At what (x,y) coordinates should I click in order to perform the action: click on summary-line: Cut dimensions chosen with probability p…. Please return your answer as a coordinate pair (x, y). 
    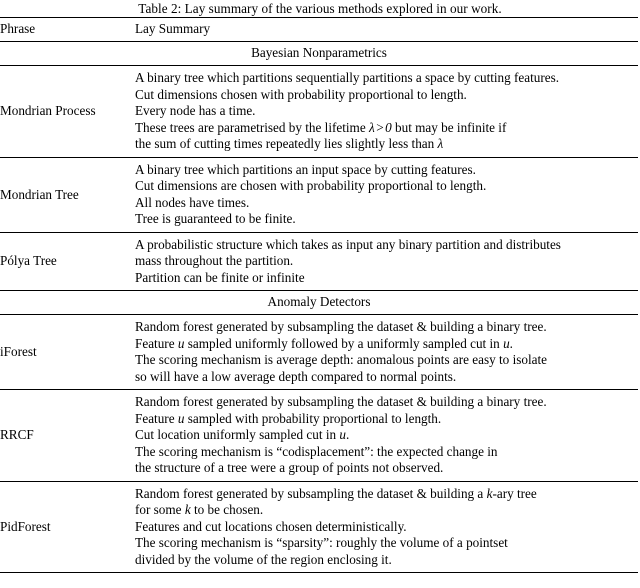
    Looking at the image, I should click on (301, 94).